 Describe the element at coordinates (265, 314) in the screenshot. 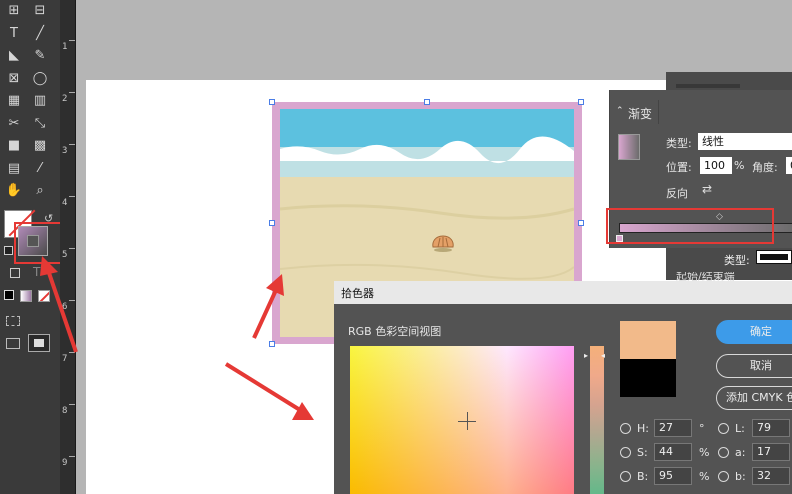

I see `arrow-to-frame` at that location.